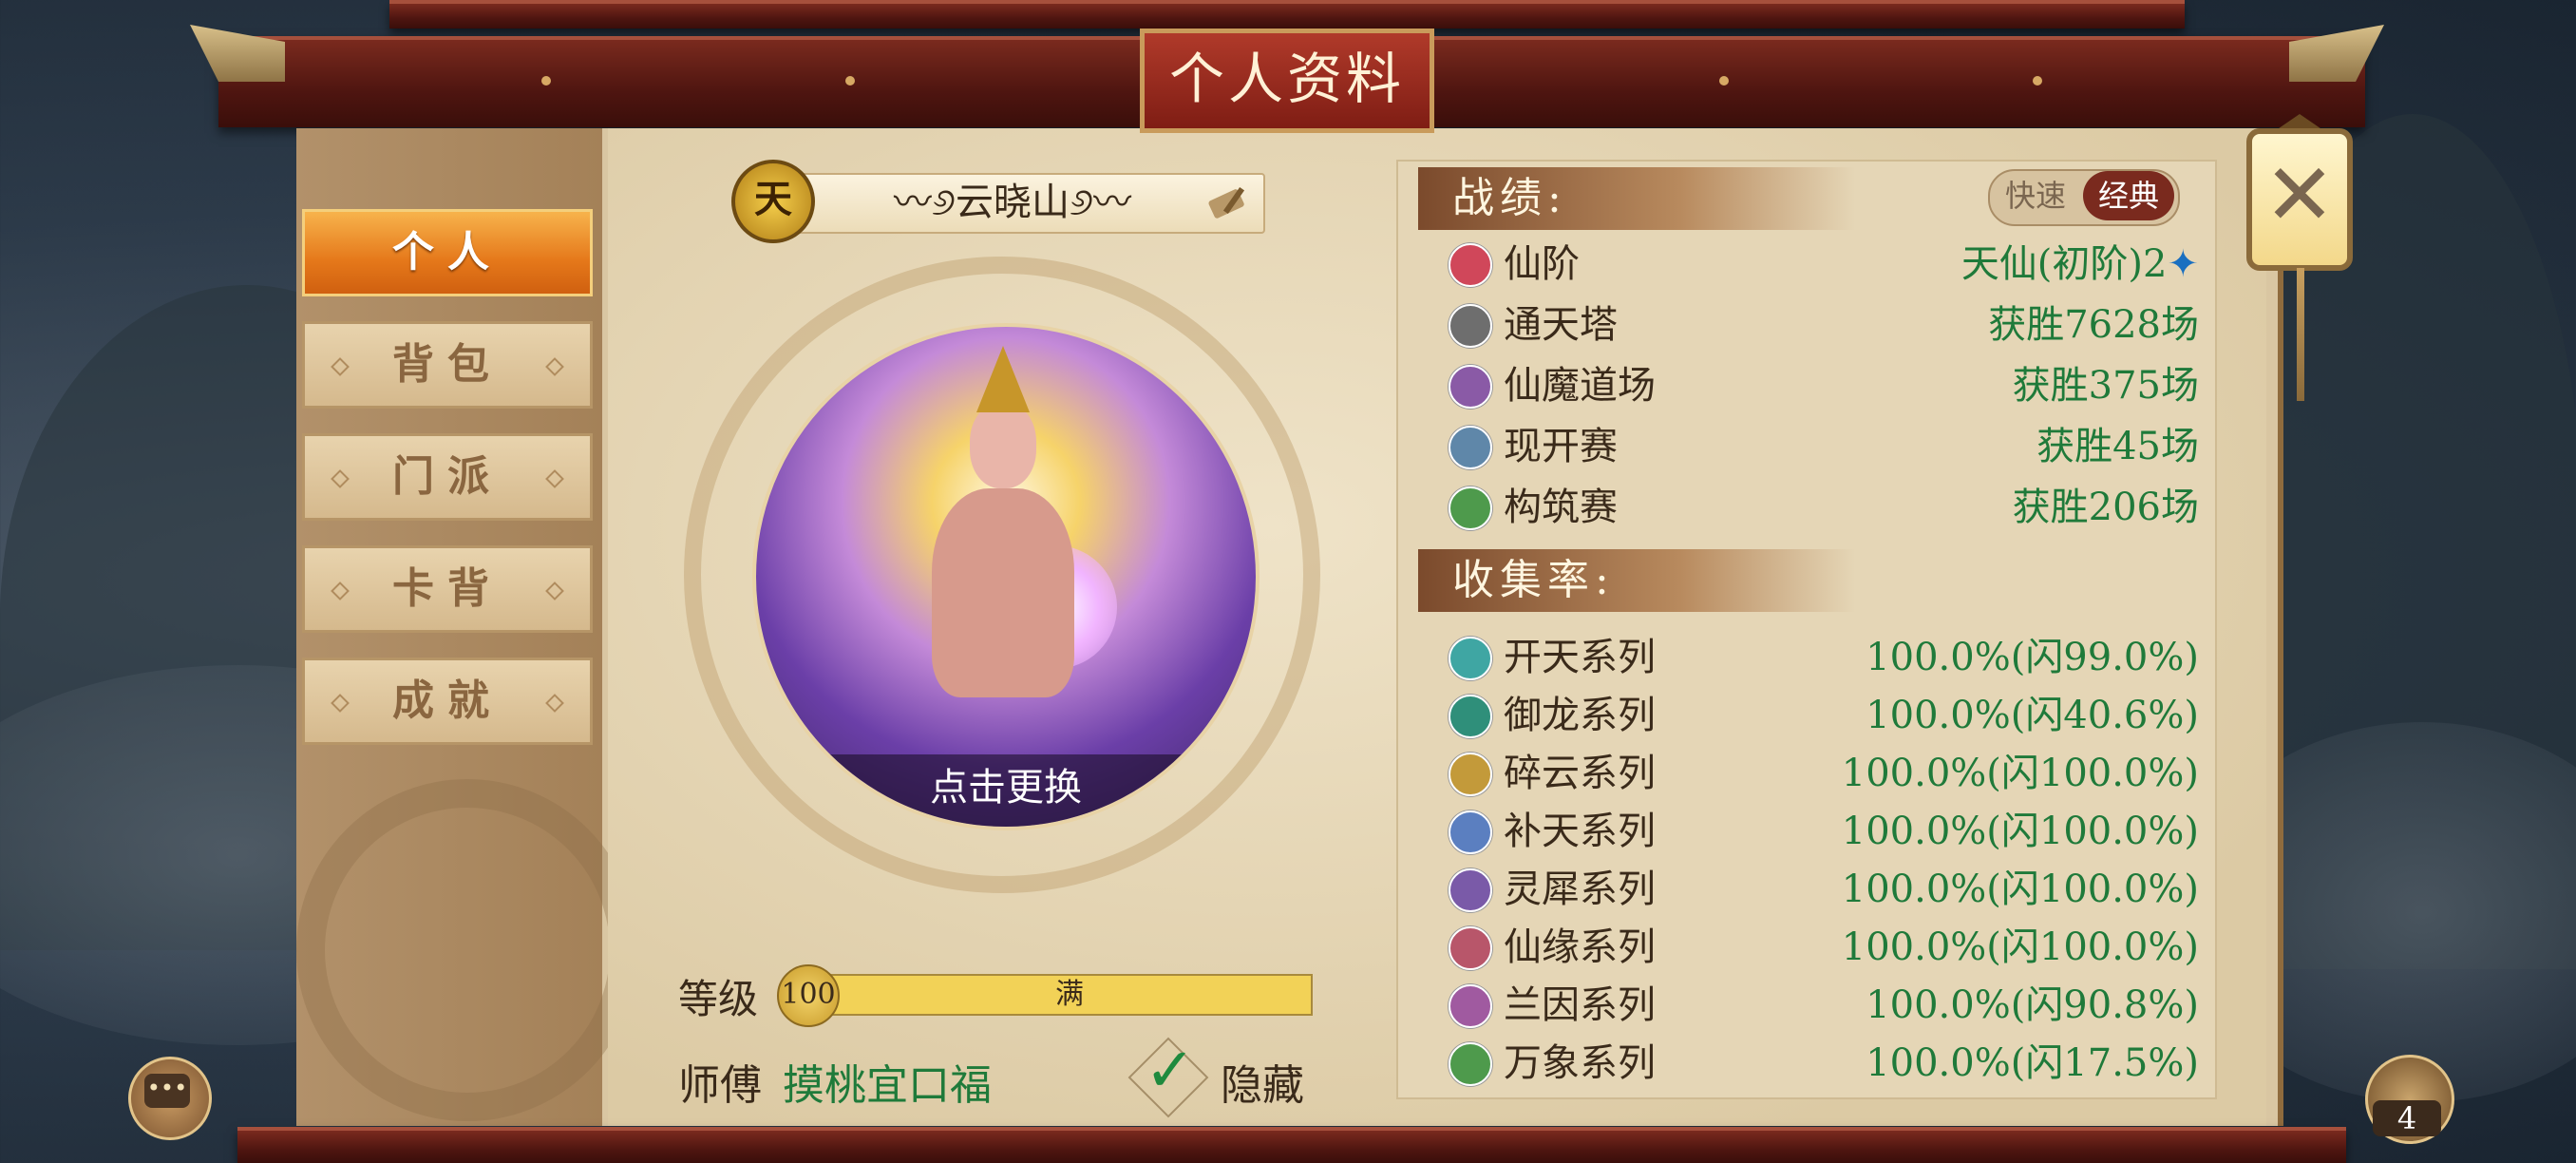 The width and height of the screenshot is (2576, 1163). Describe the element at coordinates (447, 477) in the screenshot. I see `tab-sect: 门派` at that location.